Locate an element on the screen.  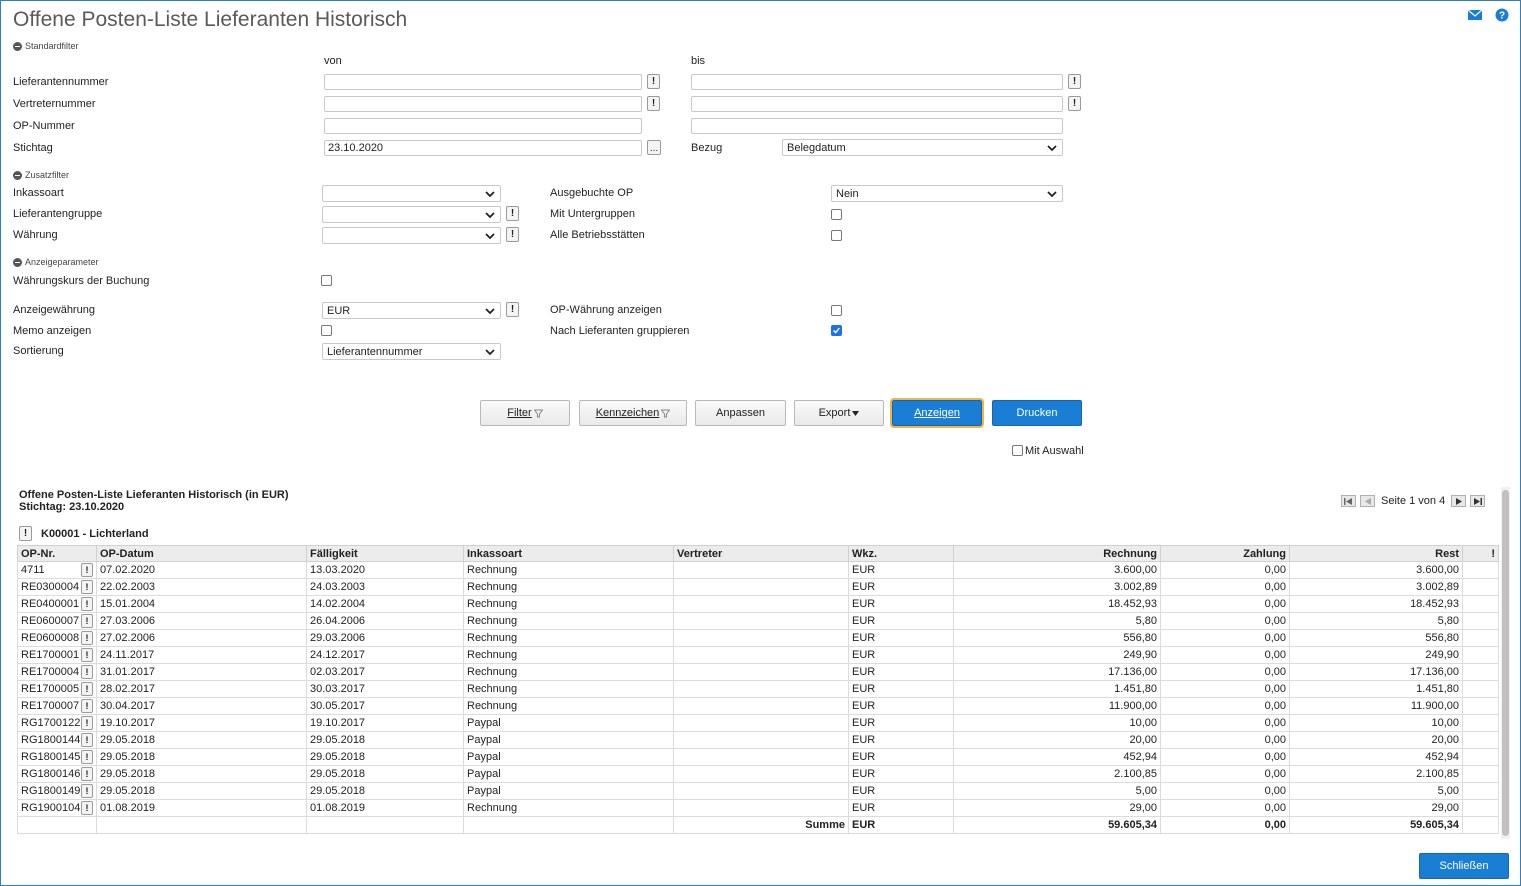
next-page-icon is located at coordinates (1458, 501).